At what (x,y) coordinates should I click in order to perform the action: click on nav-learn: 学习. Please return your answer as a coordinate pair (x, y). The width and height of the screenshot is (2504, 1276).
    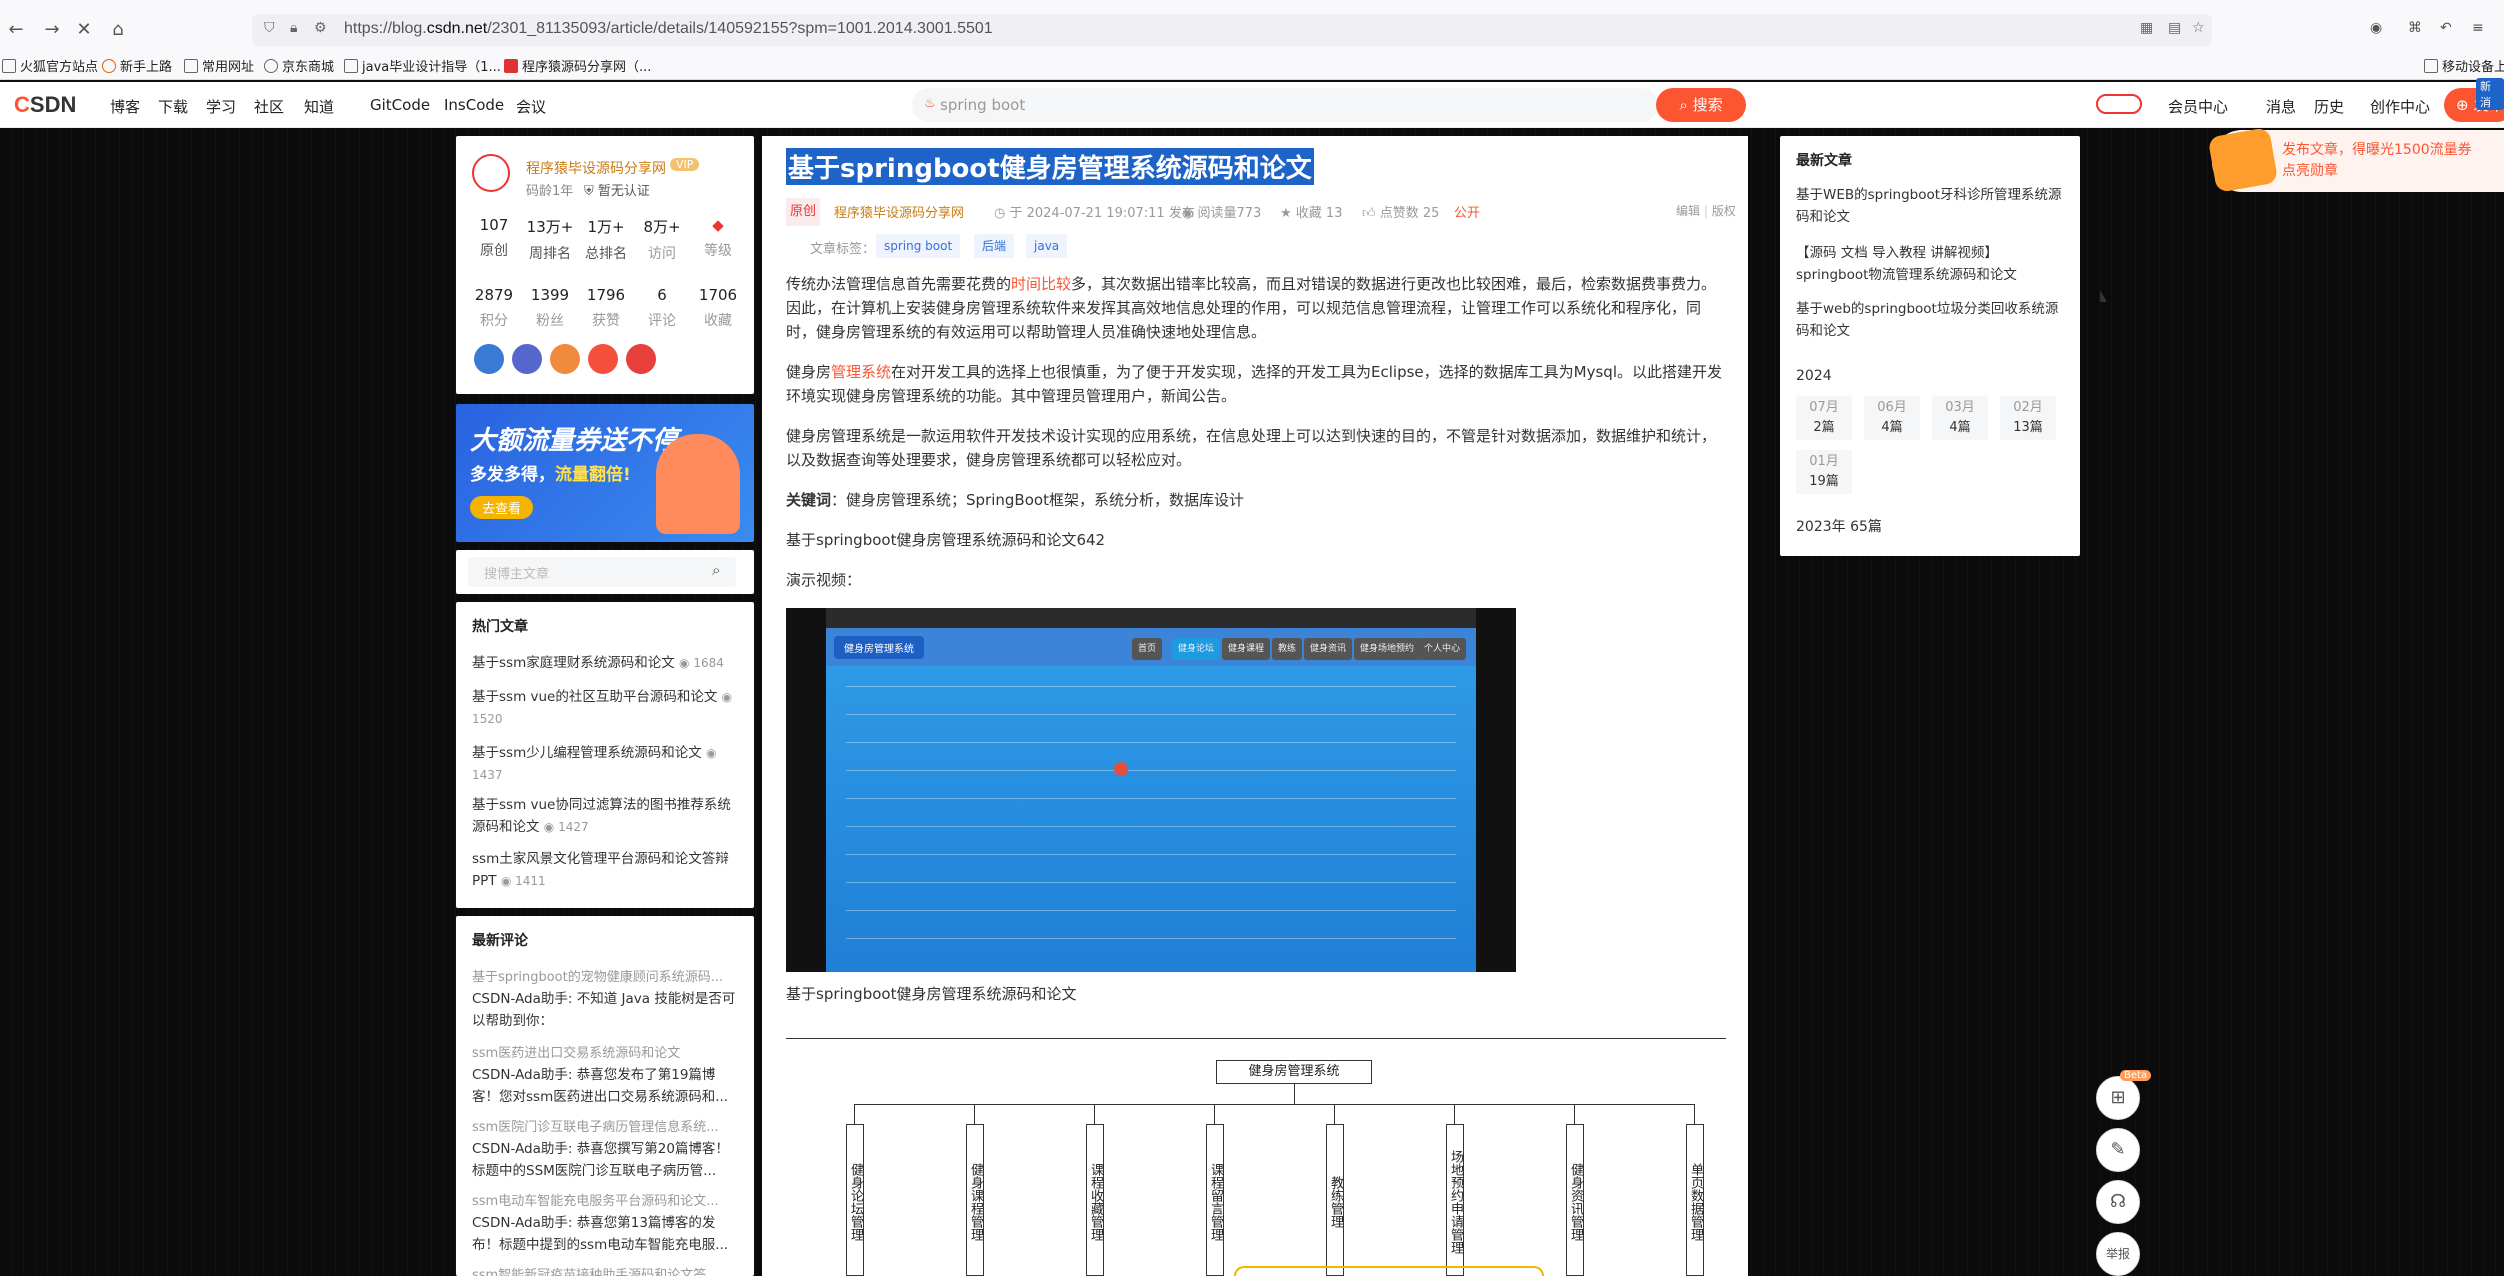
    Looking at the image, I should click on (221, 106).